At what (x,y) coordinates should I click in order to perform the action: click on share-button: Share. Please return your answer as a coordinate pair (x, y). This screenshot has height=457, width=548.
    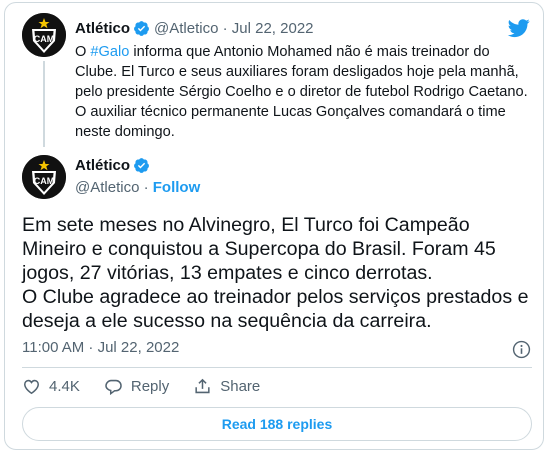
    Looking at the image, I should click on (226, 386).